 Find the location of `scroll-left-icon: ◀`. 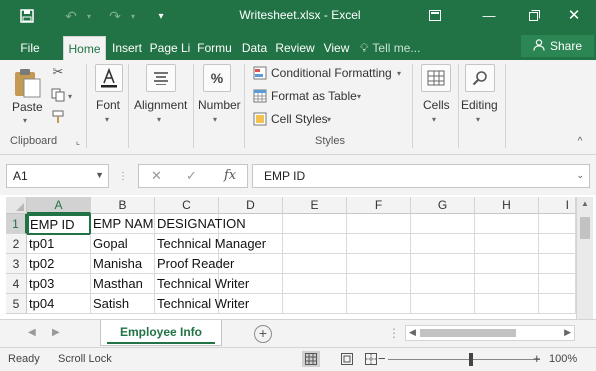

scroll-left-icon: ◀ is located at coordinates (412, 332).